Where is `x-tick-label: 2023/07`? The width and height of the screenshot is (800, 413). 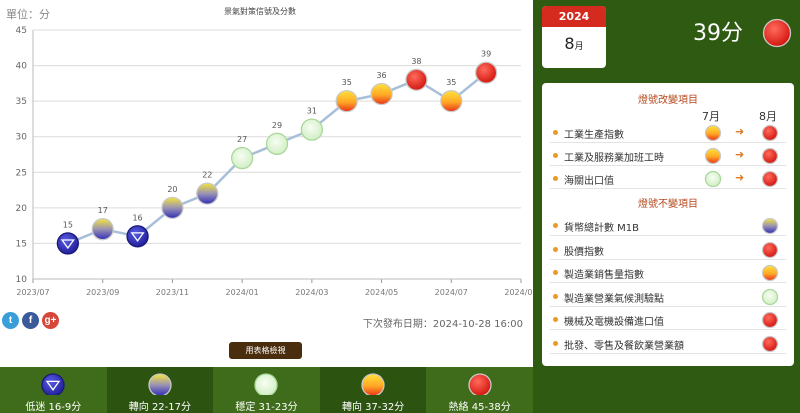
x-tick-label: 2023/07 is located at coordinates (32, 292).